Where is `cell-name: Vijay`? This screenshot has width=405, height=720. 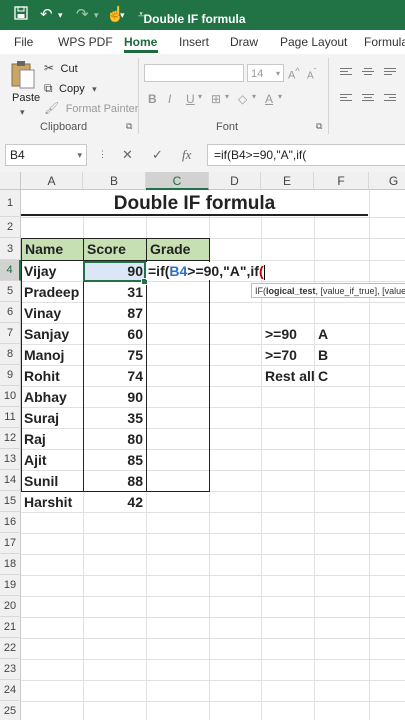
cell-name: Vijay is located at coordinates (38, 271).